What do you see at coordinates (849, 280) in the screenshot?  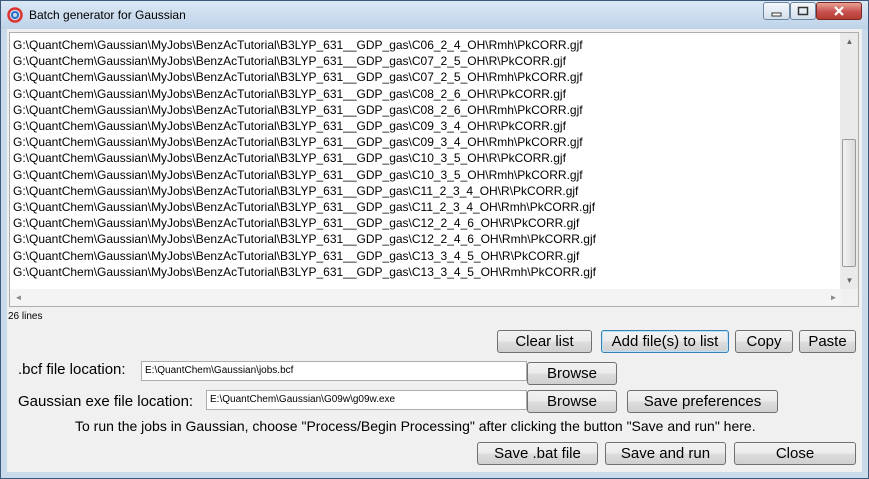 I see `scroll-down-icon: ▼` at bounding box center [849, 280].